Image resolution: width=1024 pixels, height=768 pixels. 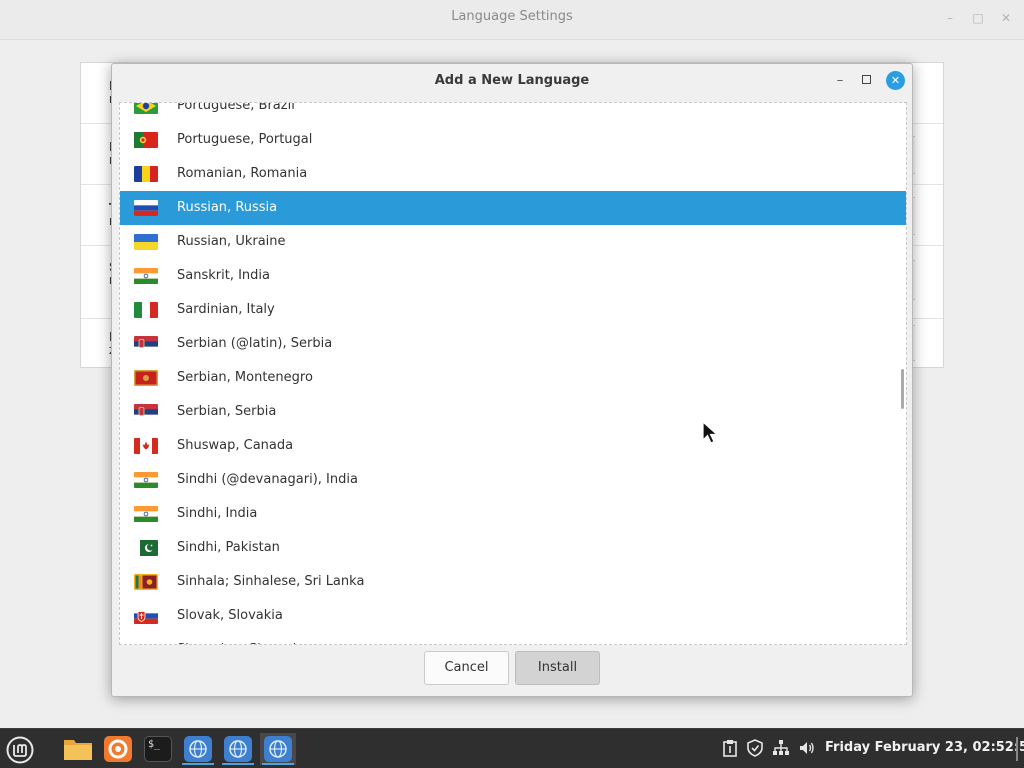 What do you see at coordinates (146, 446) in the screenshot?
I see `flag-canada-icon` at bounding box center [146, 446].